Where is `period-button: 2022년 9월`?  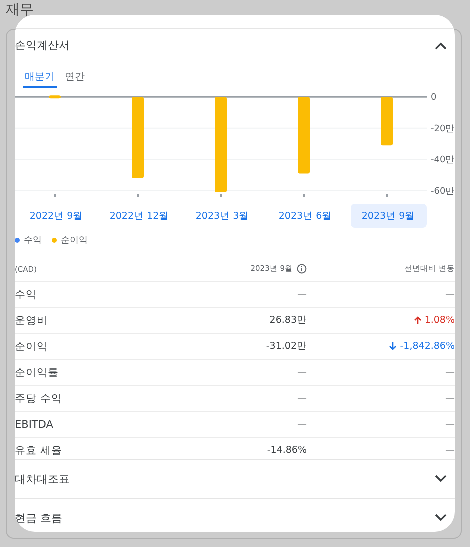
period-button: 2022년 9월 is located at coordinates (56, 216).